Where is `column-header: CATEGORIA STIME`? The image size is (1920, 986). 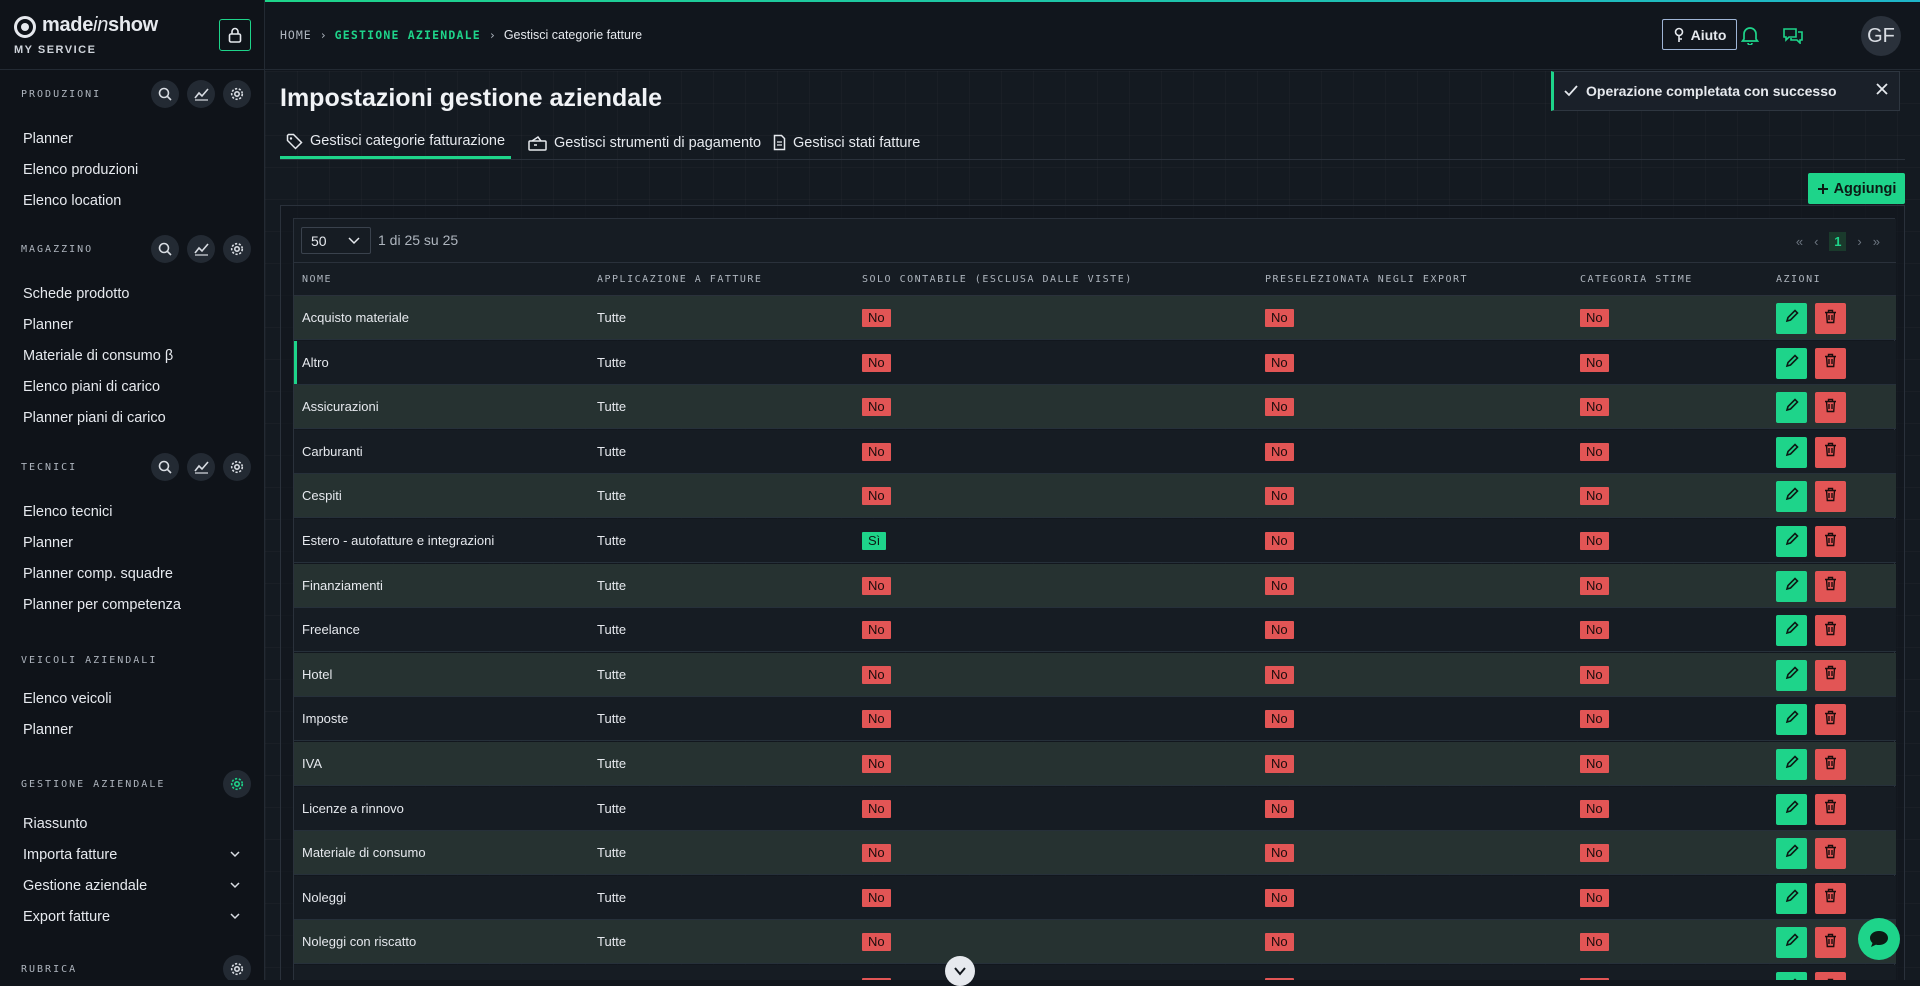
column-header: CATEGORIA STIME is located at coordinates (1636, 279).